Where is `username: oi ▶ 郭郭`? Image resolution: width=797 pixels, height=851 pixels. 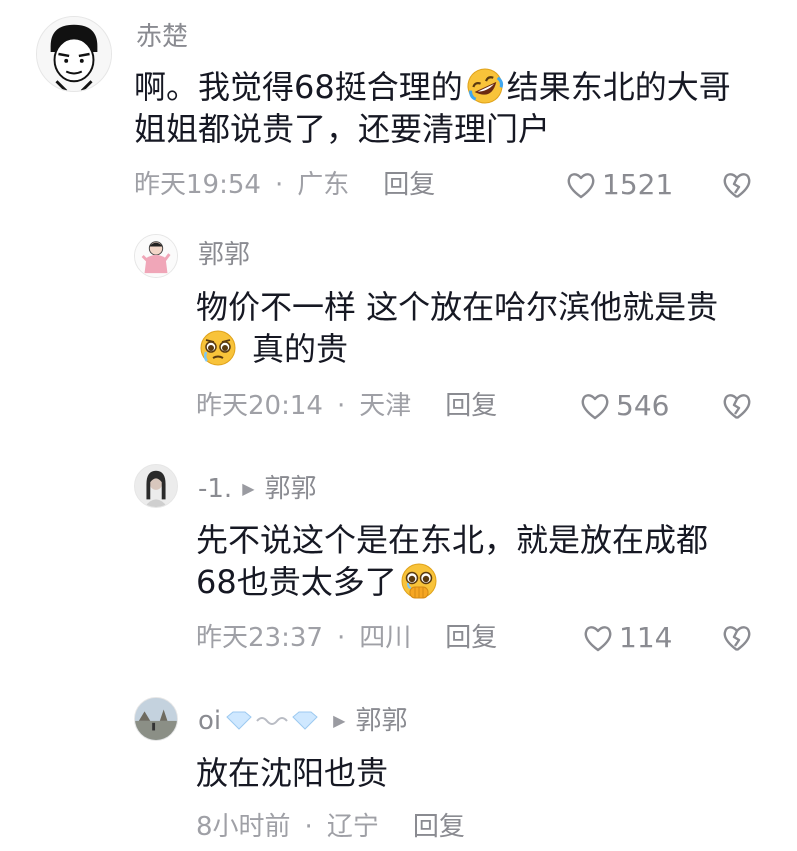
username: oi ▶ 郭郭 is located at coordinates (302, 721).